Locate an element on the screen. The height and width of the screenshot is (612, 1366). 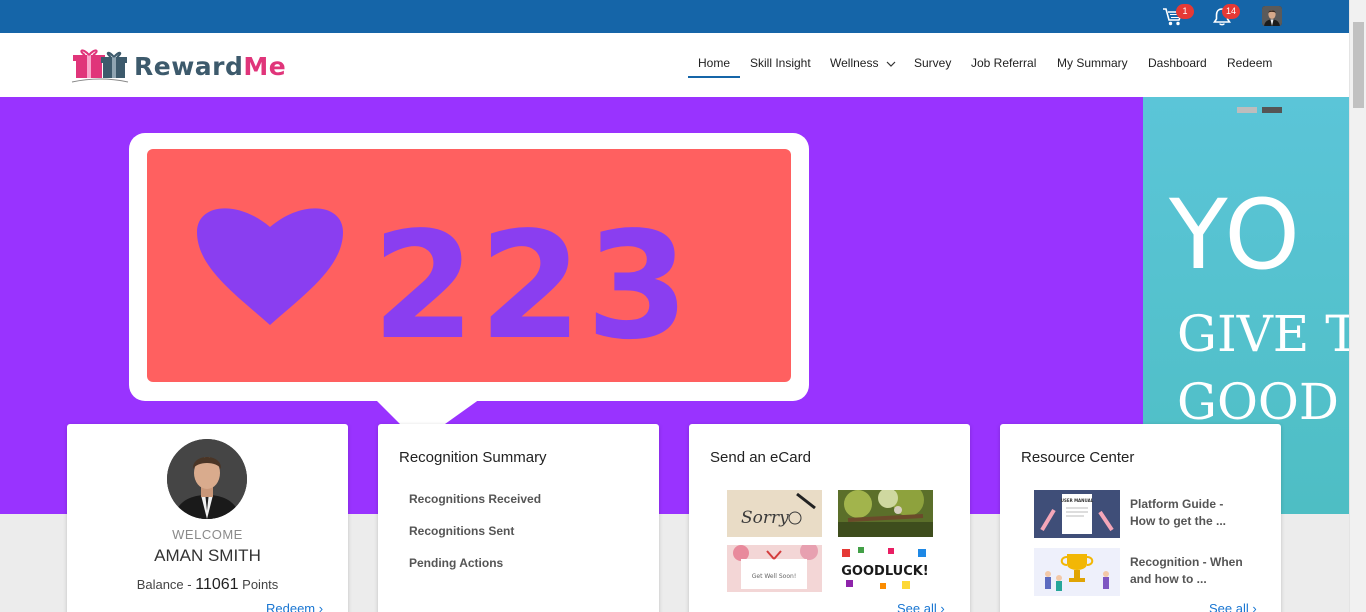
nav-dashboard: Dashboard is located at coordinates (1177, 63).